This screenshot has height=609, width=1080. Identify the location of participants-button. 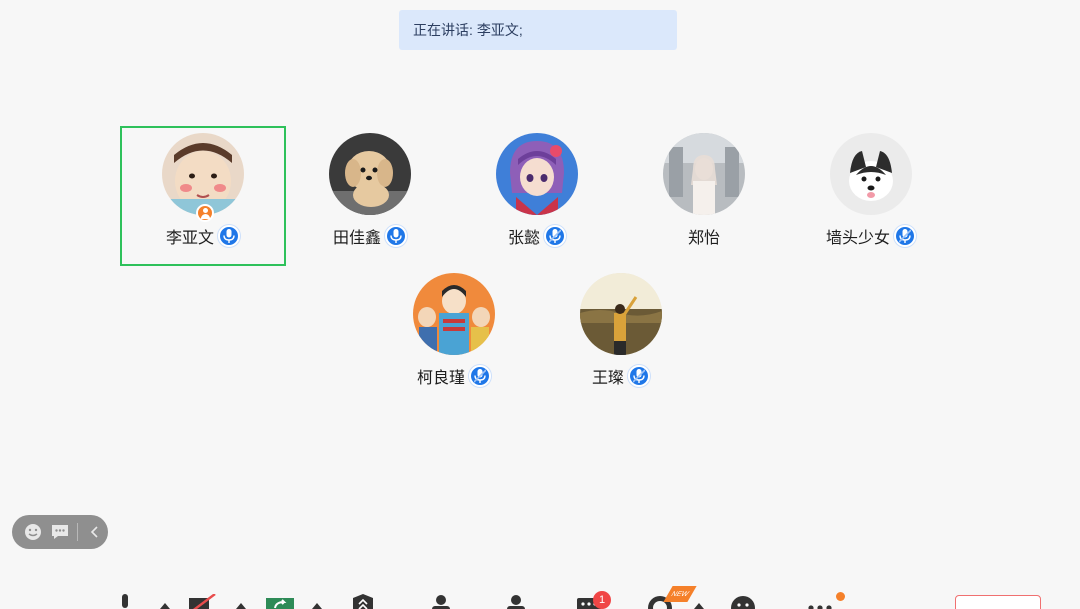
(441, 601).